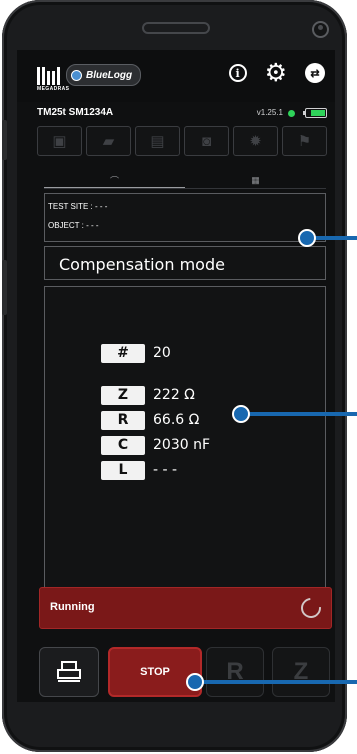 The image size is (357, 754). Describe the element at coordinates (114, 181) in the screenshot. I see `tab-gauge: ⌒` at that location.